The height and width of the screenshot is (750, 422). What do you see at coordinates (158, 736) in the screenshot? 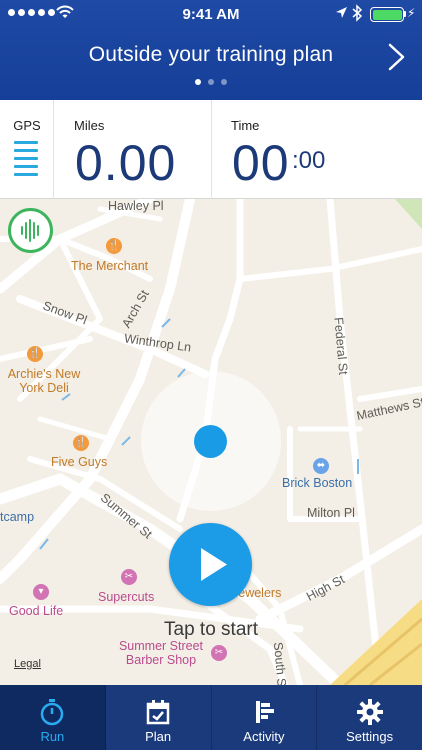
I see `tab-label: Plan` at bounding box center [158, 736].